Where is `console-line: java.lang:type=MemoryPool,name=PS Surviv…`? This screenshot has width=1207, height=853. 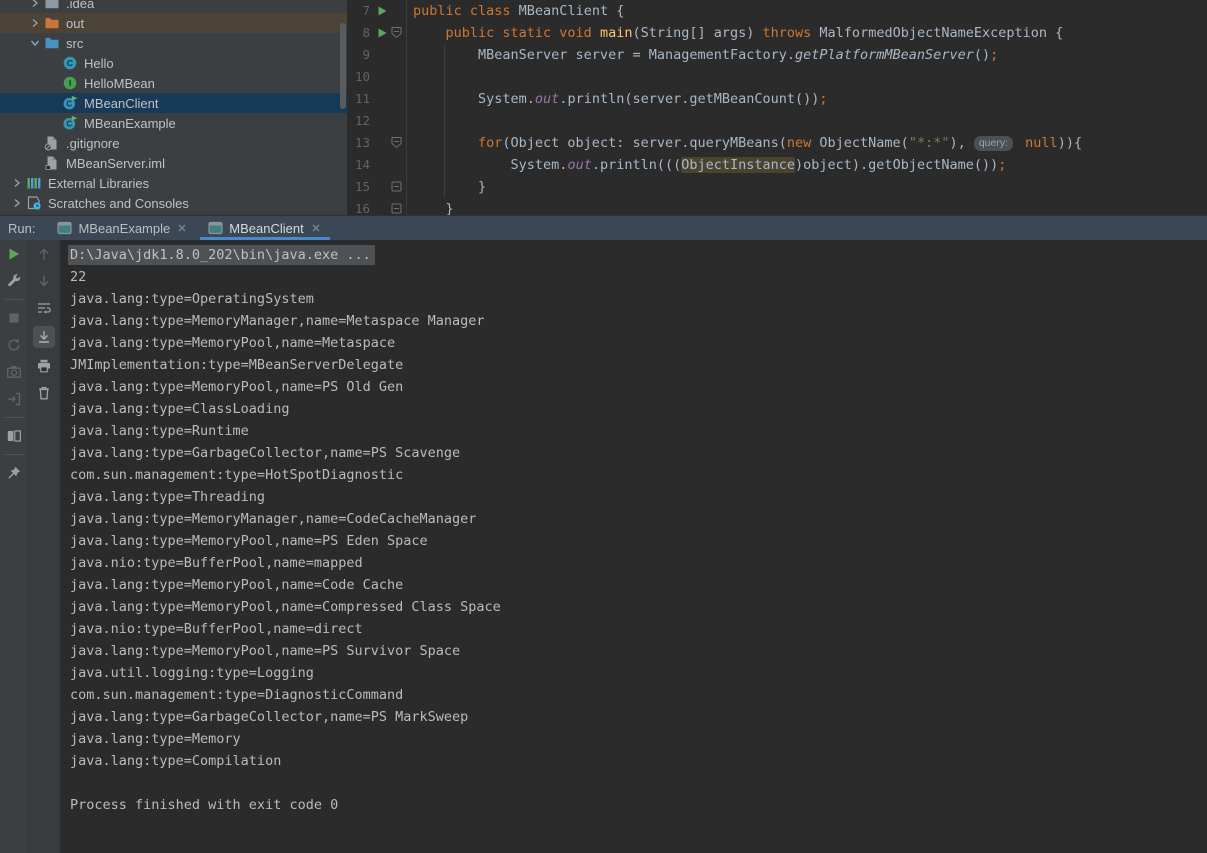 console-line: java.lang:type=MemoryPool,name=PS Surviv… is located at coordinates (265, 651).